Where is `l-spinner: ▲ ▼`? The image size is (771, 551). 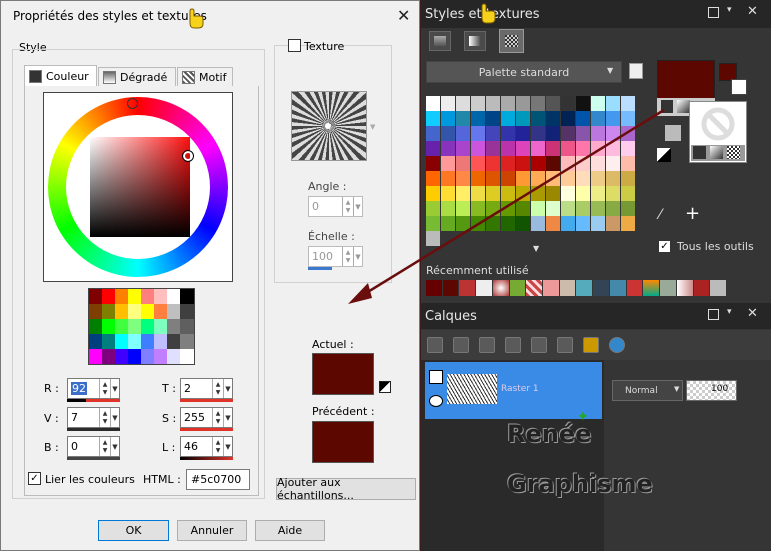 l-spinner: ▲ ▼ is located at coordinates (217, 446).